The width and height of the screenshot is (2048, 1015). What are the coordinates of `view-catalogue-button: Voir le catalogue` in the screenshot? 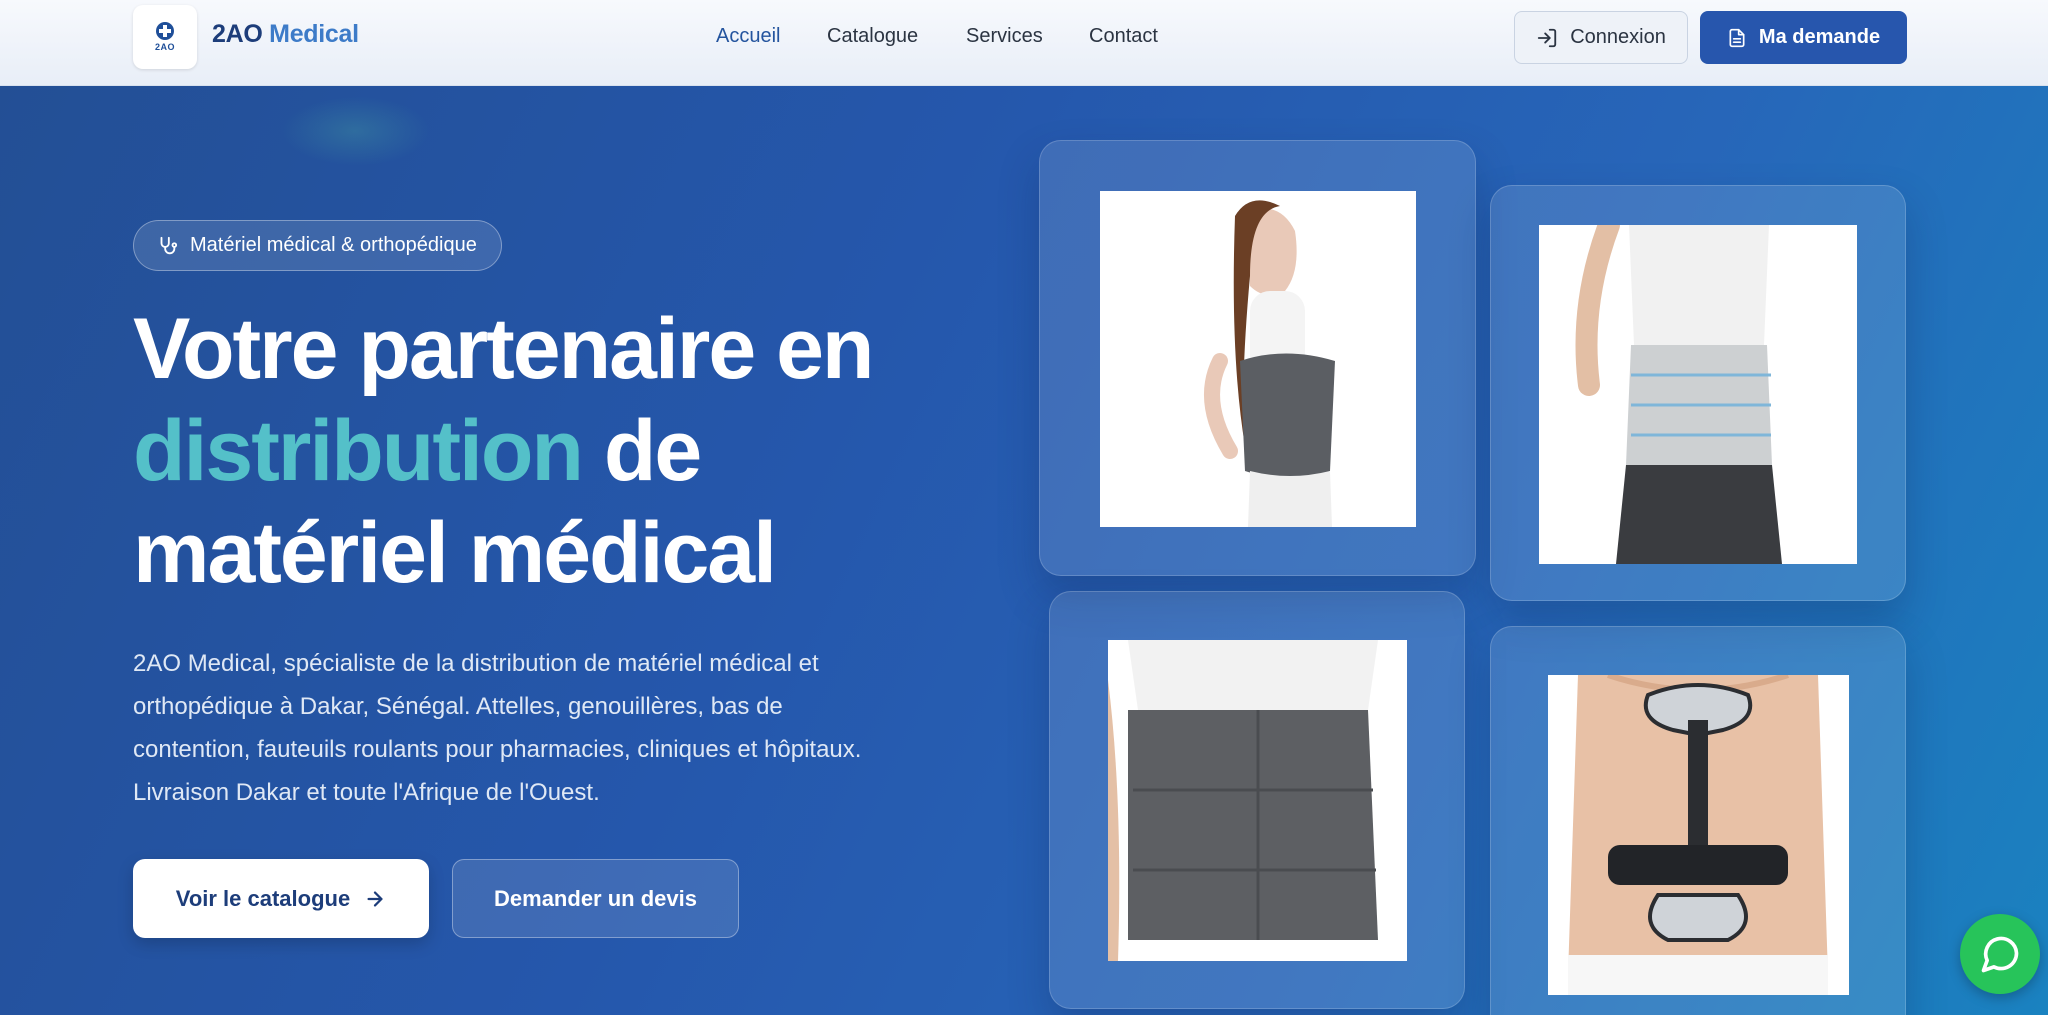 It's located at (281, 898).